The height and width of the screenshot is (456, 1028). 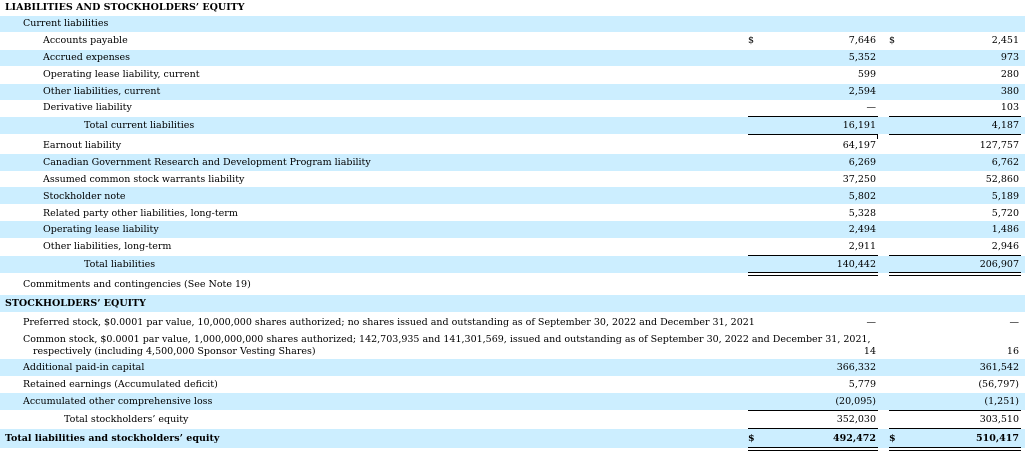 I want to click on column-divider, so click(x=877, y=136).